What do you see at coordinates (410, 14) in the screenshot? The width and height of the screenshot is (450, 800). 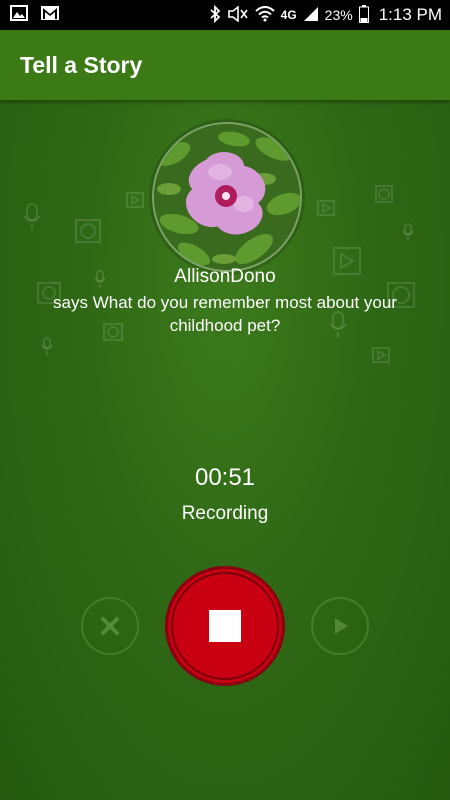 I see `clock: 1:13 PM` at bounding box center [410, 14].